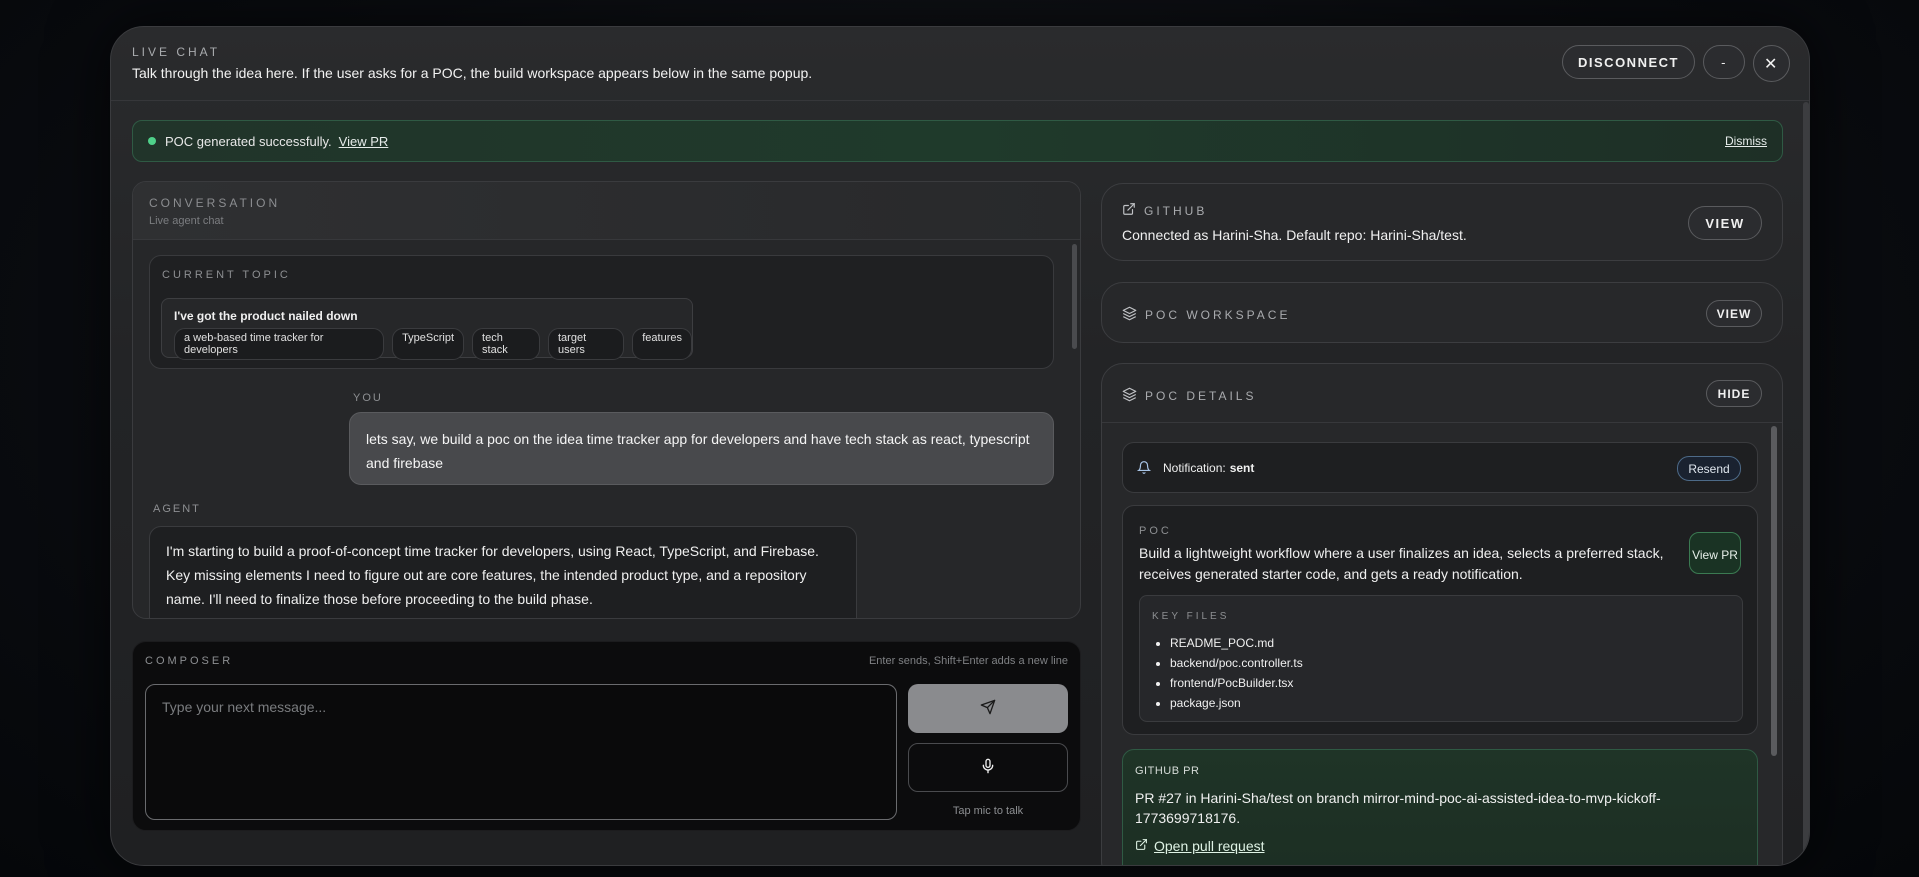 The height and width of the screenshot is (877, 1919). I want to click on user-message-label: YOU, so click(368, 398).